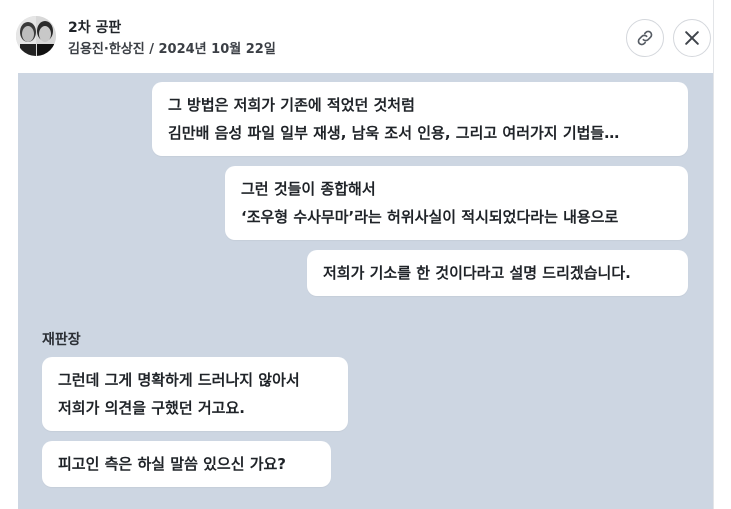 This screenshot has height=509, width=731. Describe the element at coordinates (172, 464) in the screenshot. I see `message-line: 피고인 측은 하실 말씀 있으신 가요?` at that location.